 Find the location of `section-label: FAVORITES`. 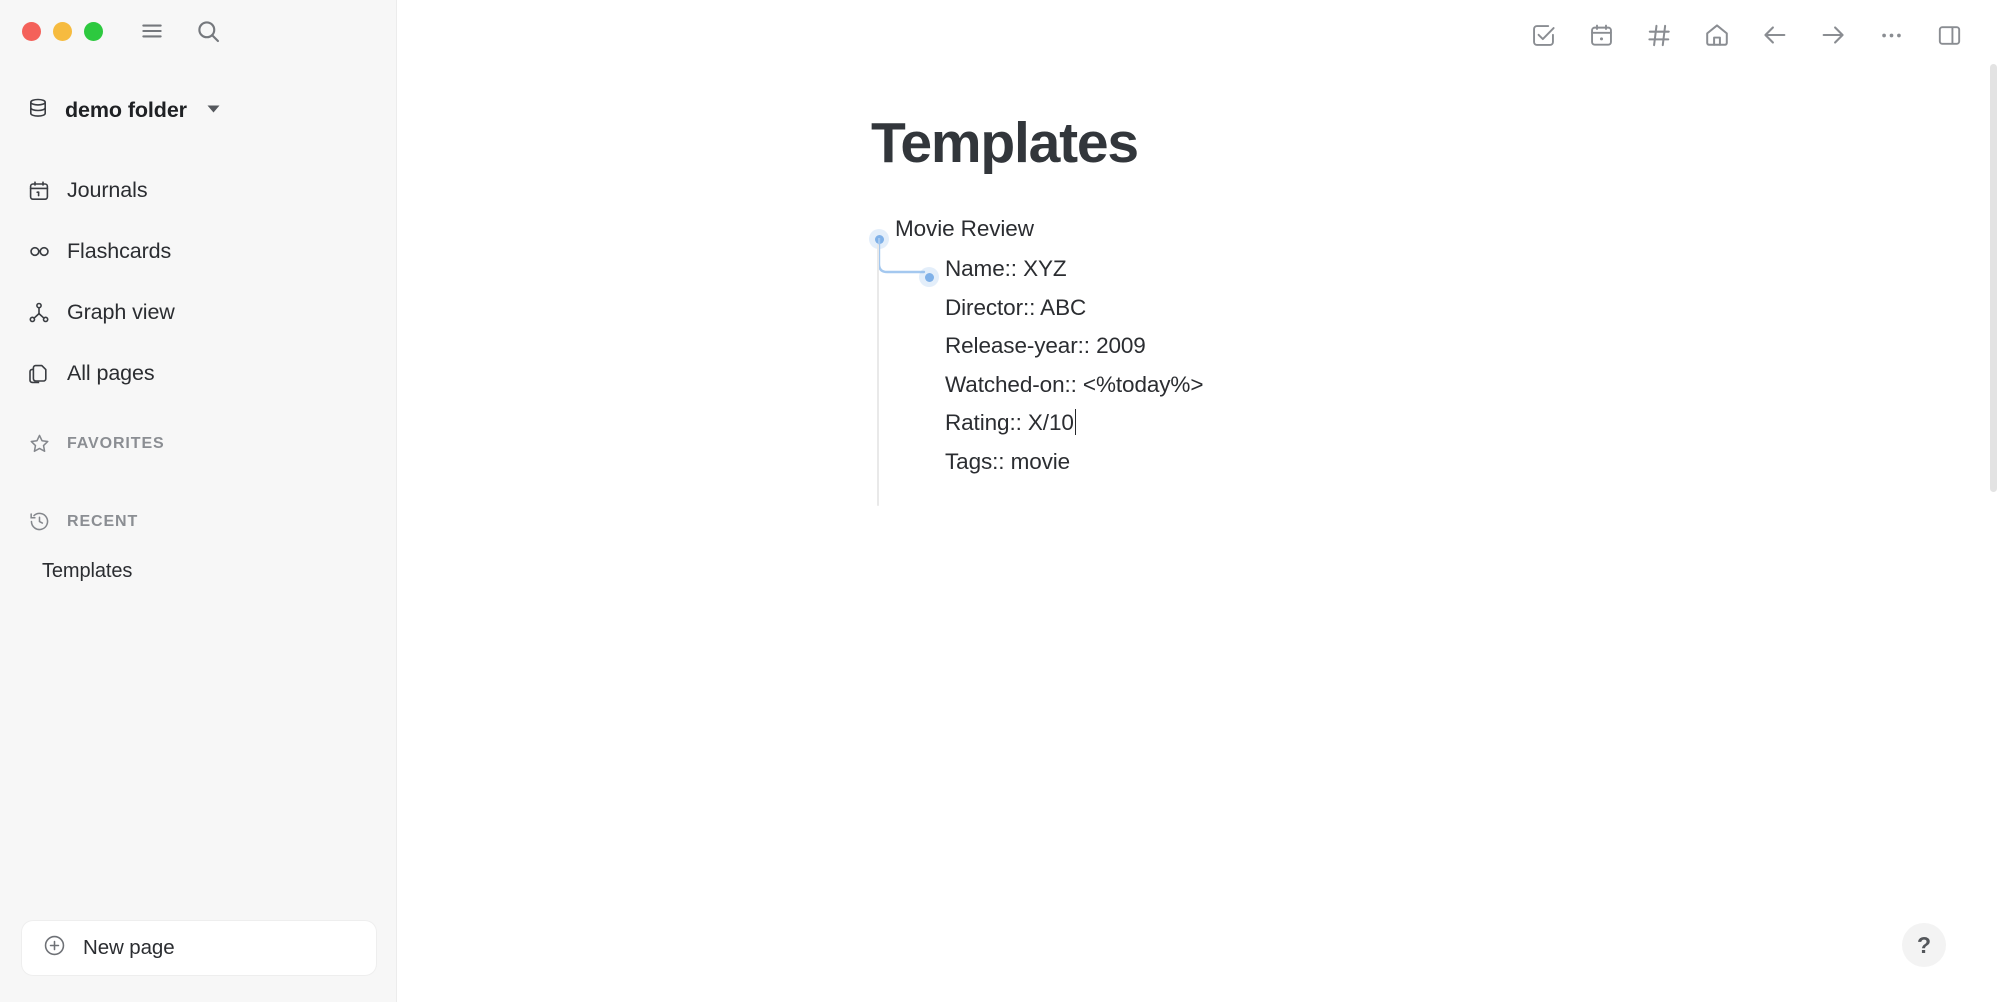

section-label: FAVORITES is located at coordinates (116, 443).